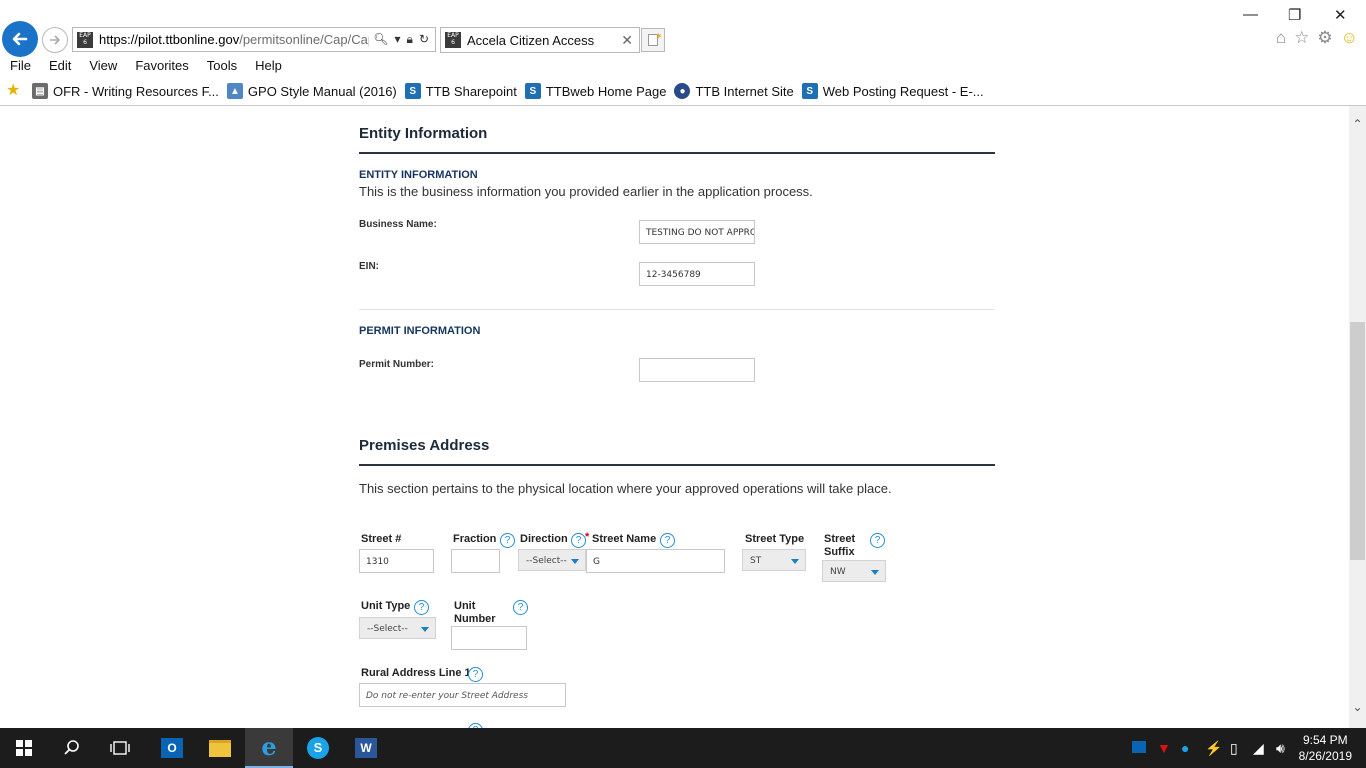  What do you see at coordinates (578, 540) in the screenshot?
I see `direction-help-icon: ?` at bounding box center [578, 540].